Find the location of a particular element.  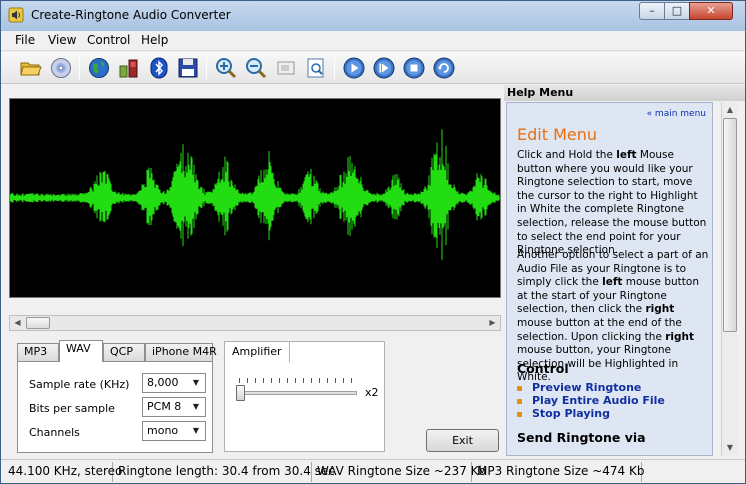

sample-rate-label: Sample rate (KHz) is located at coordinates (79, 384).